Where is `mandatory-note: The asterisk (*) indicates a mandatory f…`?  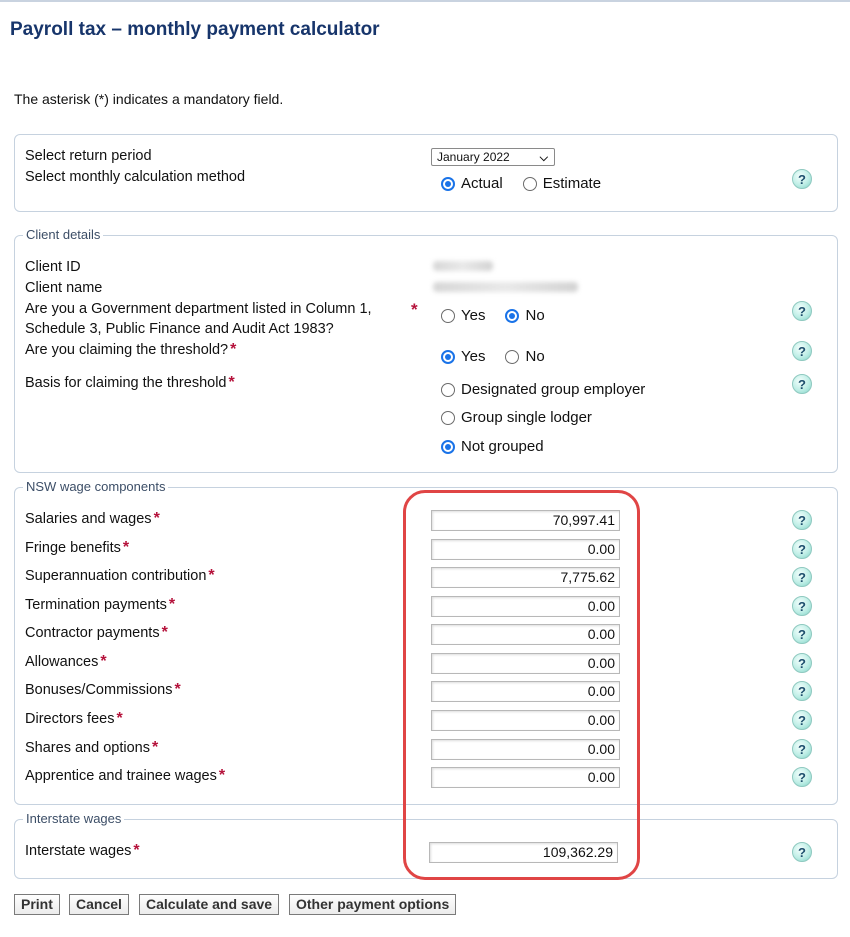 mandatory-note: The asterisk (*) indicates a mandatory f… is located at coordinates (149, 99).